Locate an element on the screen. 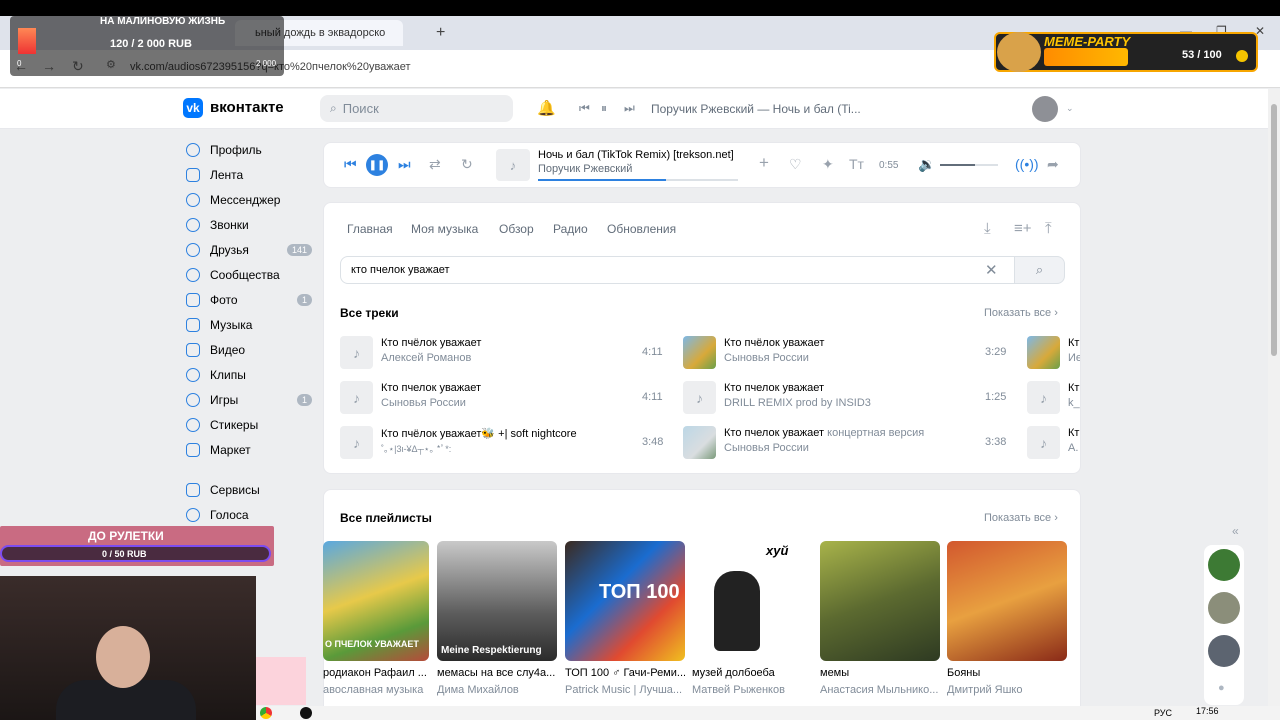 The height and width of the screenshot is (720, 1280). sidebar-item-calls: Звонки is located at coordinates (251, 225).